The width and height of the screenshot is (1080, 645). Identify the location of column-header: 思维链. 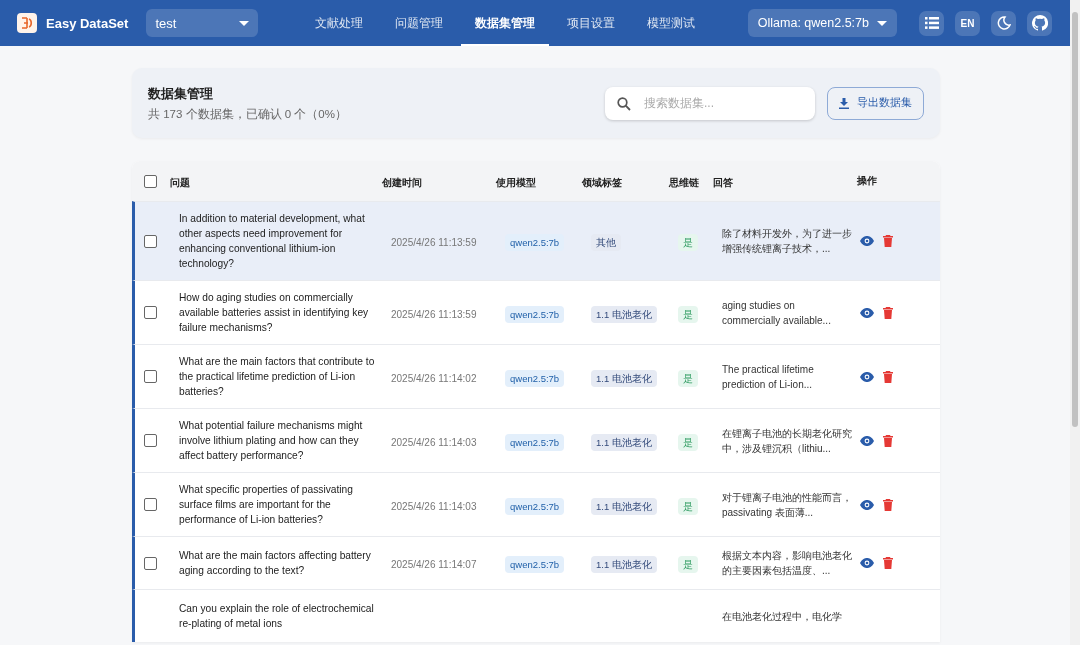
(684, 182).